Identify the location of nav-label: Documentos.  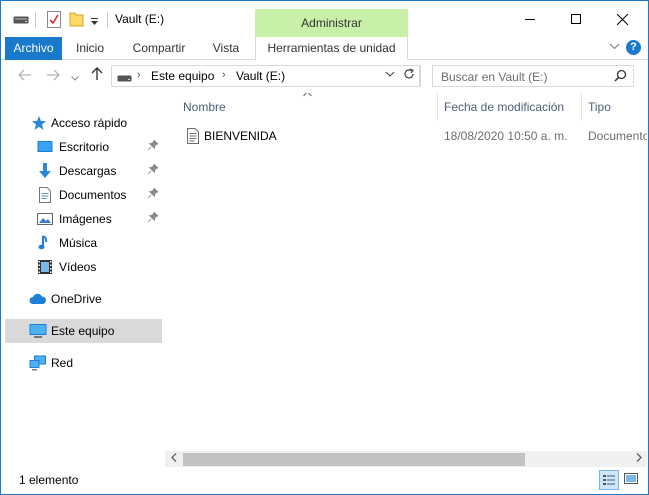
(93, 195).